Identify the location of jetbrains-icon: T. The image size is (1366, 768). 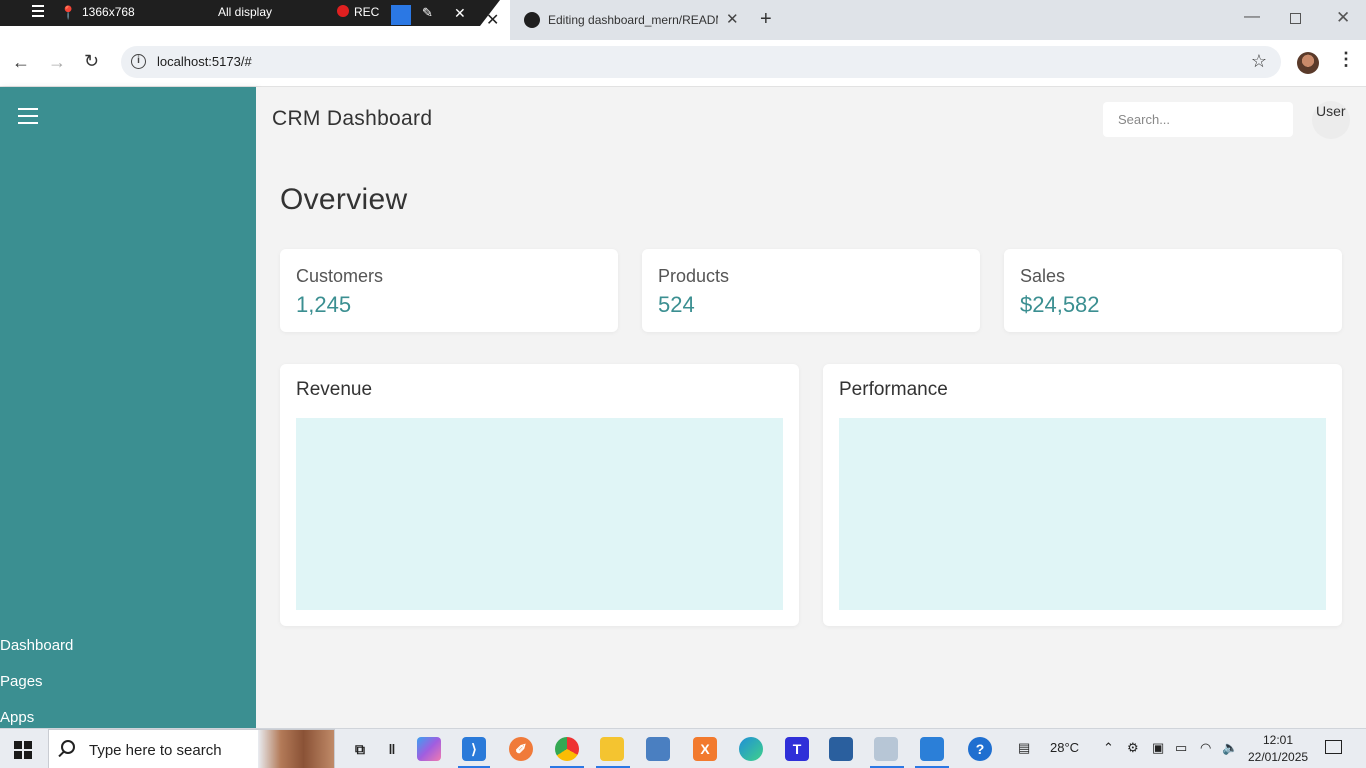
(797, 749).